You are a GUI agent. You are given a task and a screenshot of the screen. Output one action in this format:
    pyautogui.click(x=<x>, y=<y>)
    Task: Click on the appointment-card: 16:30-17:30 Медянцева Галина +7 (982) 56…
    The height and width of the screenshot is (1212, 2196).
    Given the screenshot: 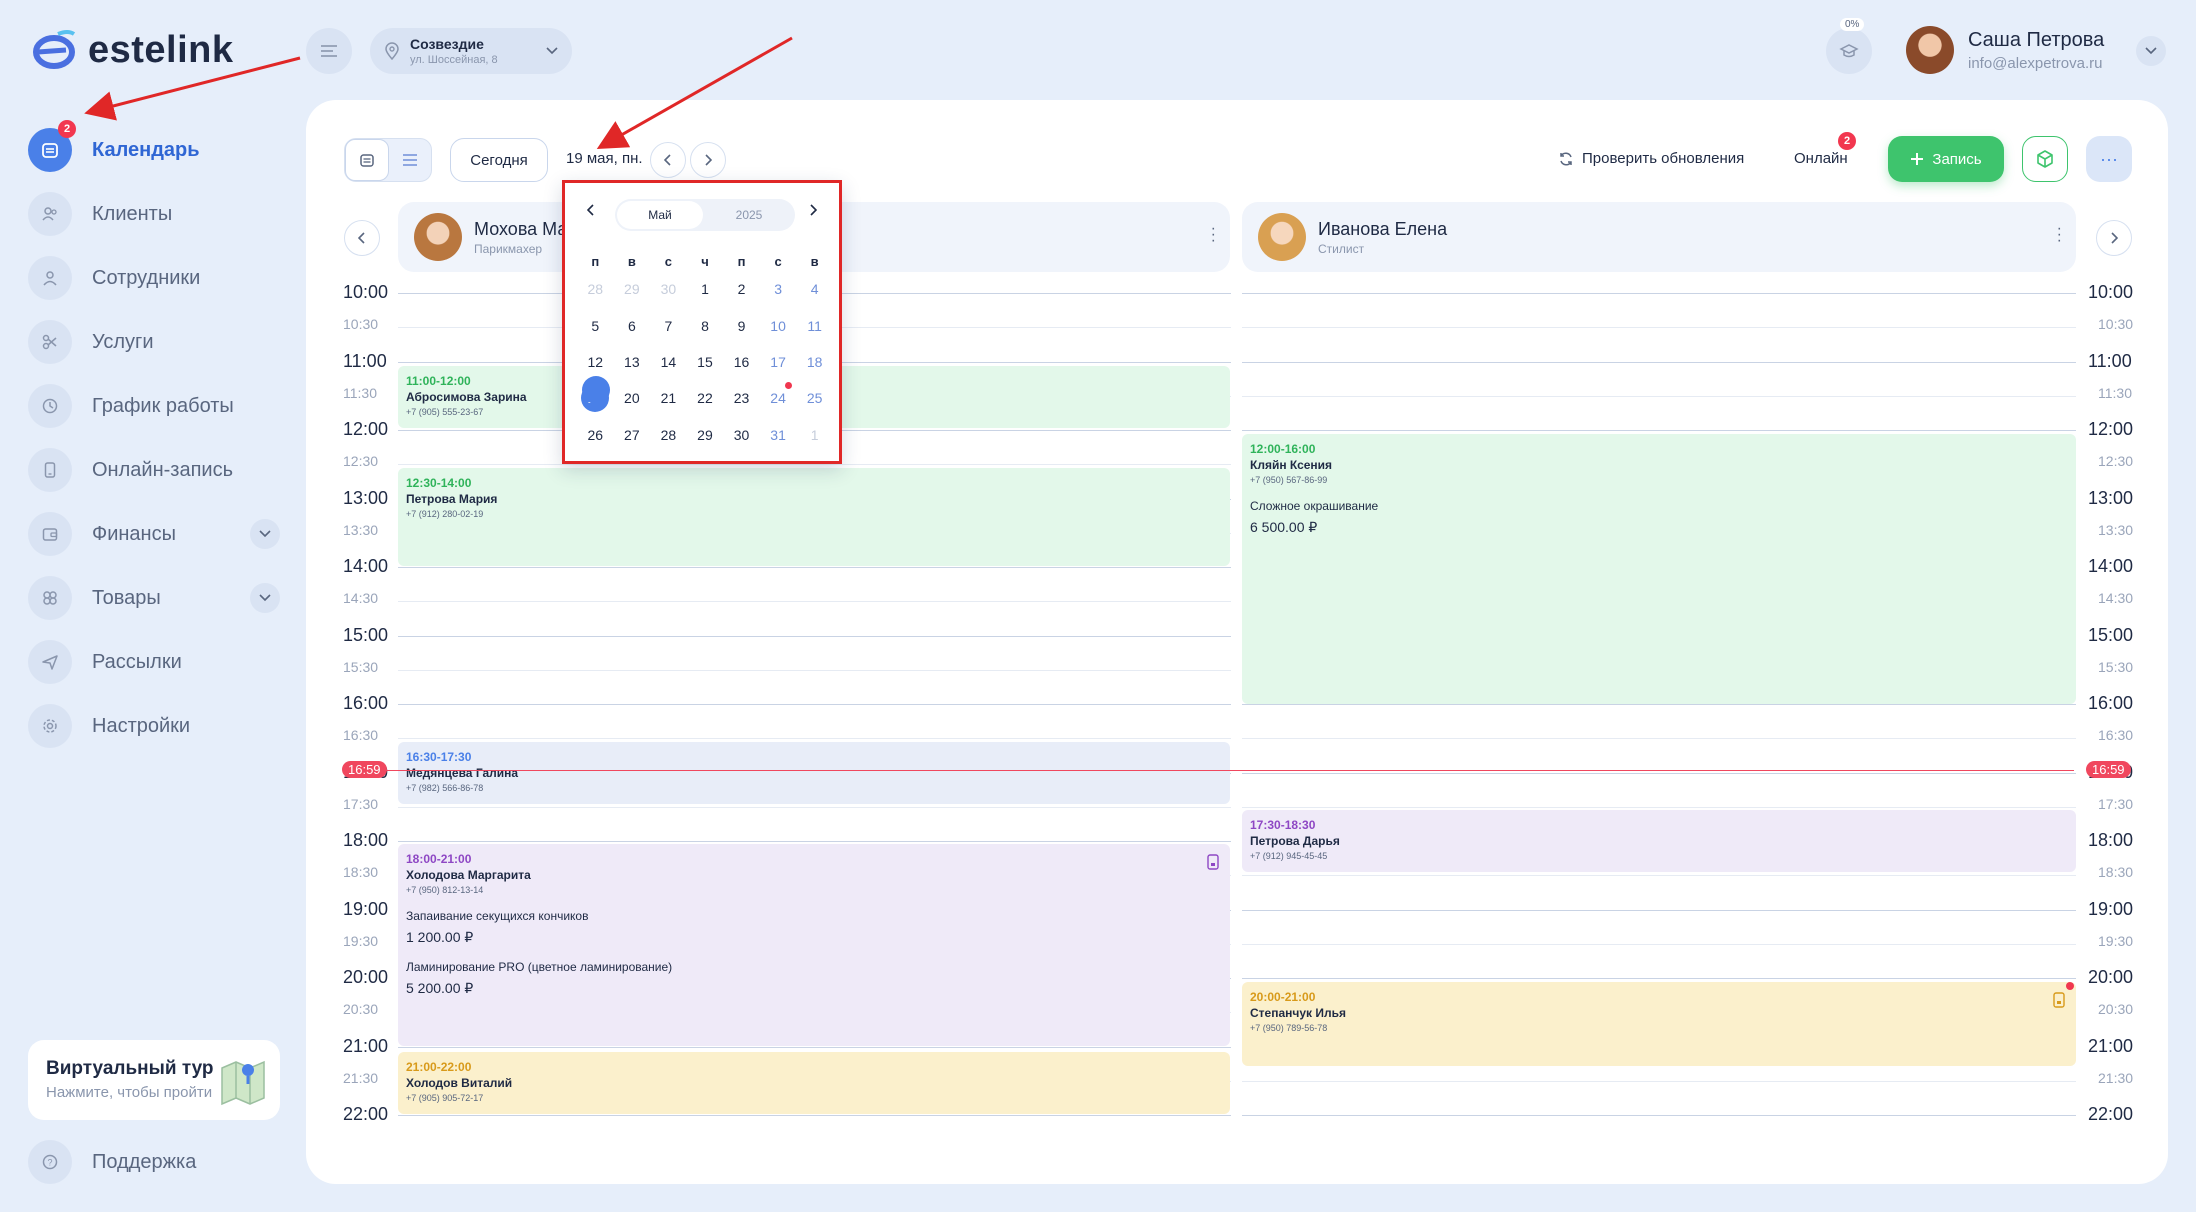 What is the action you would take?
    pyautogui.click(x=814, y=773)
    